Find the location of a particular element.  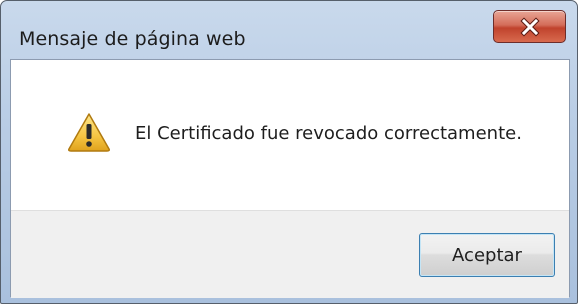

warning-icon is located at coordinates (89, 132).